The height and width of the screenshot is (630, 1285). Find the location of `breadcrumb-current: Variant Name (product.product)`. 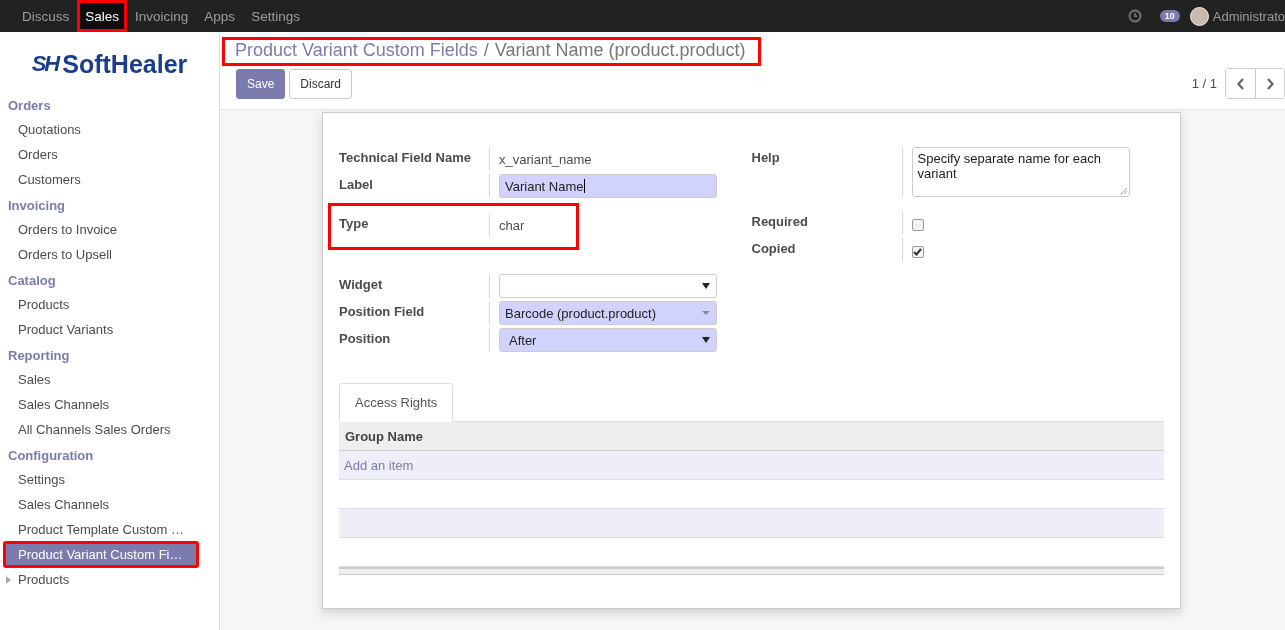

breadcrumb-current: Variant Name (product.product) is located at coordinates (620, 50).